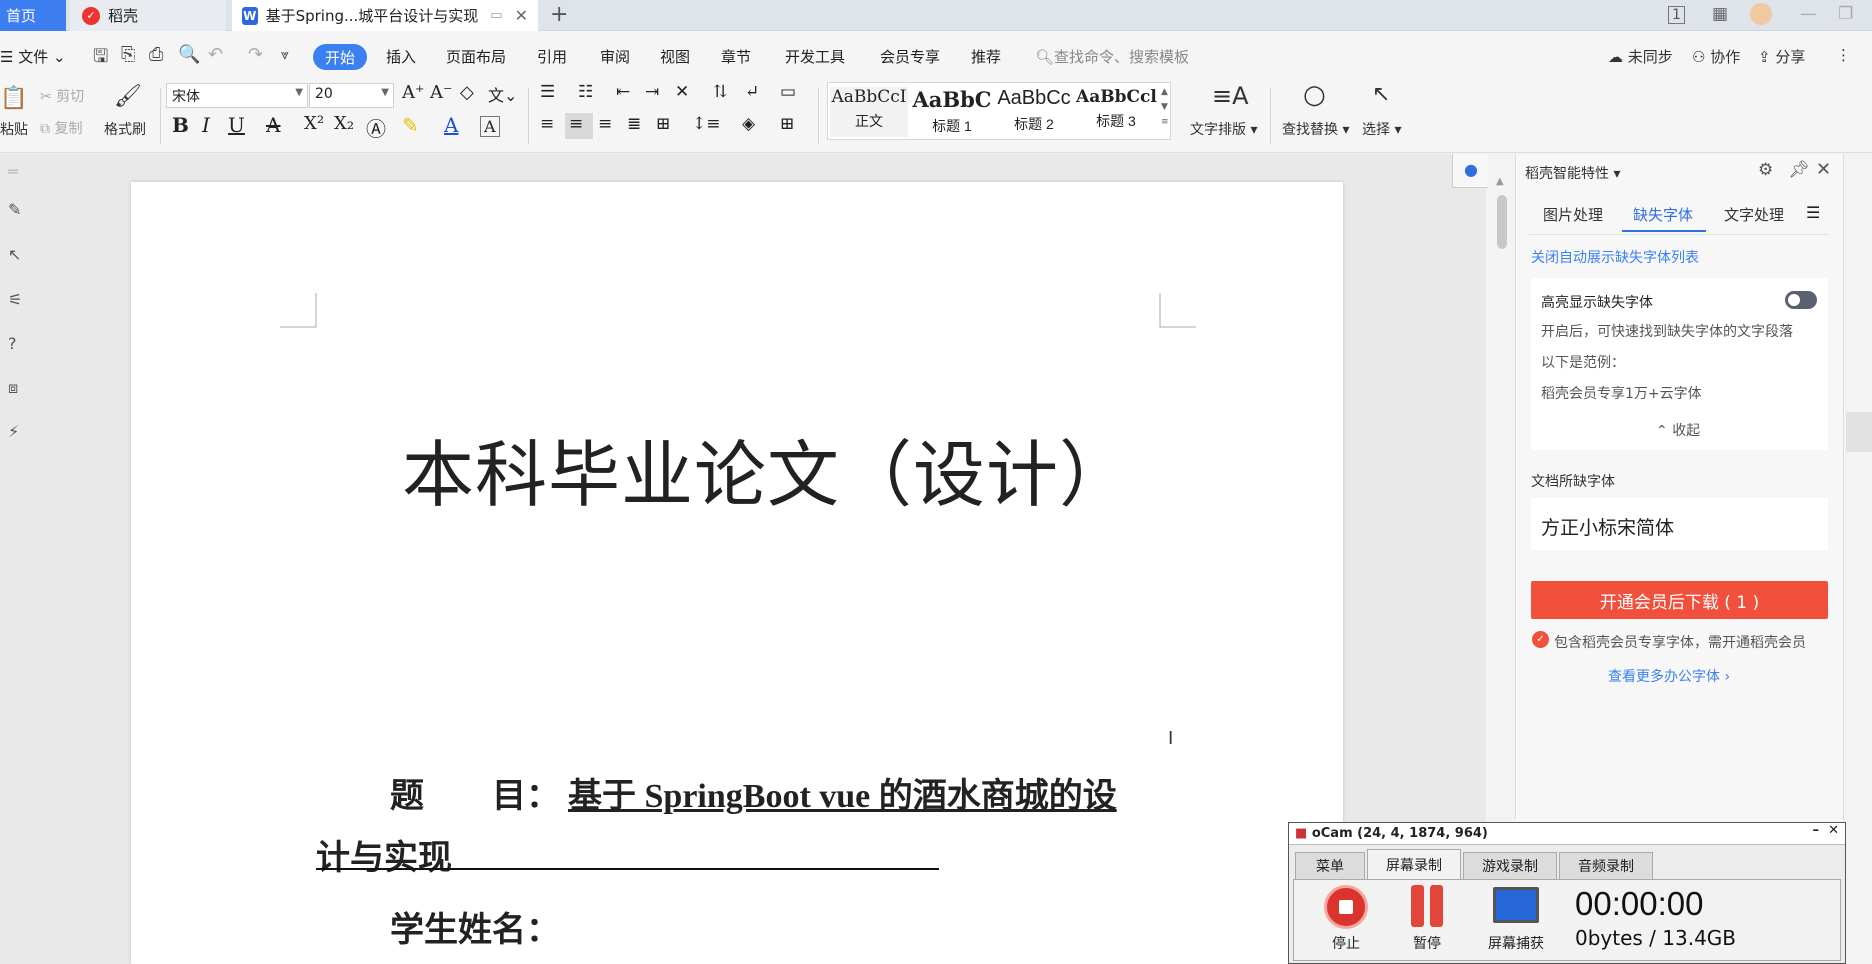  I want to click on shading-icon: ◈, so click(748, 124).